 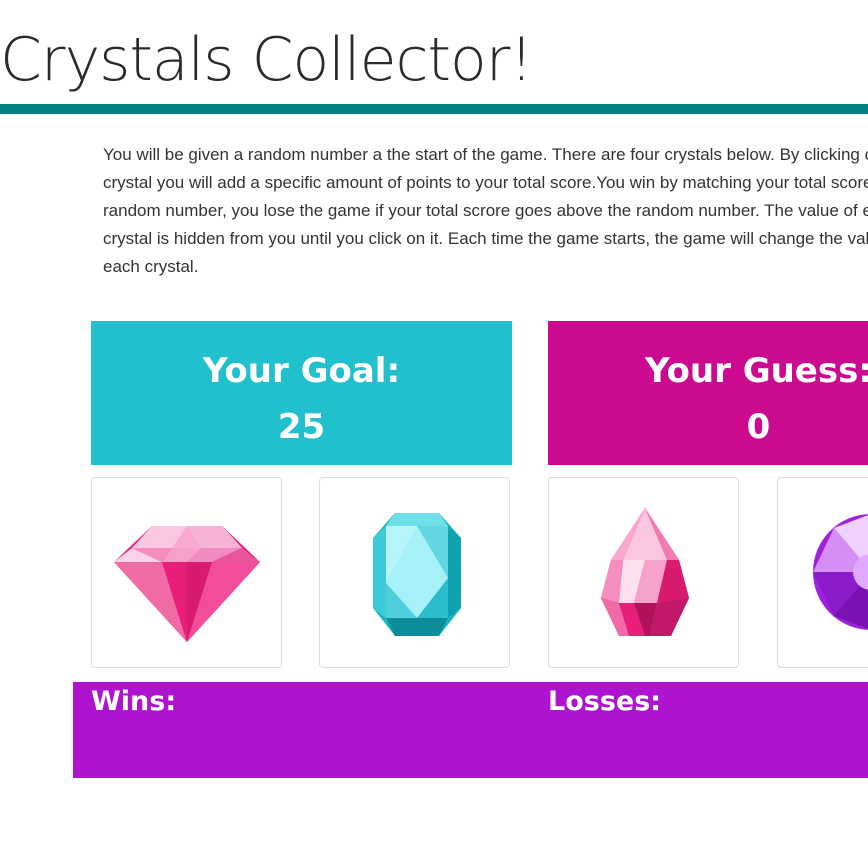 I want to click on goal-panel: Your Goal: 25, so click(x=301, y=393).